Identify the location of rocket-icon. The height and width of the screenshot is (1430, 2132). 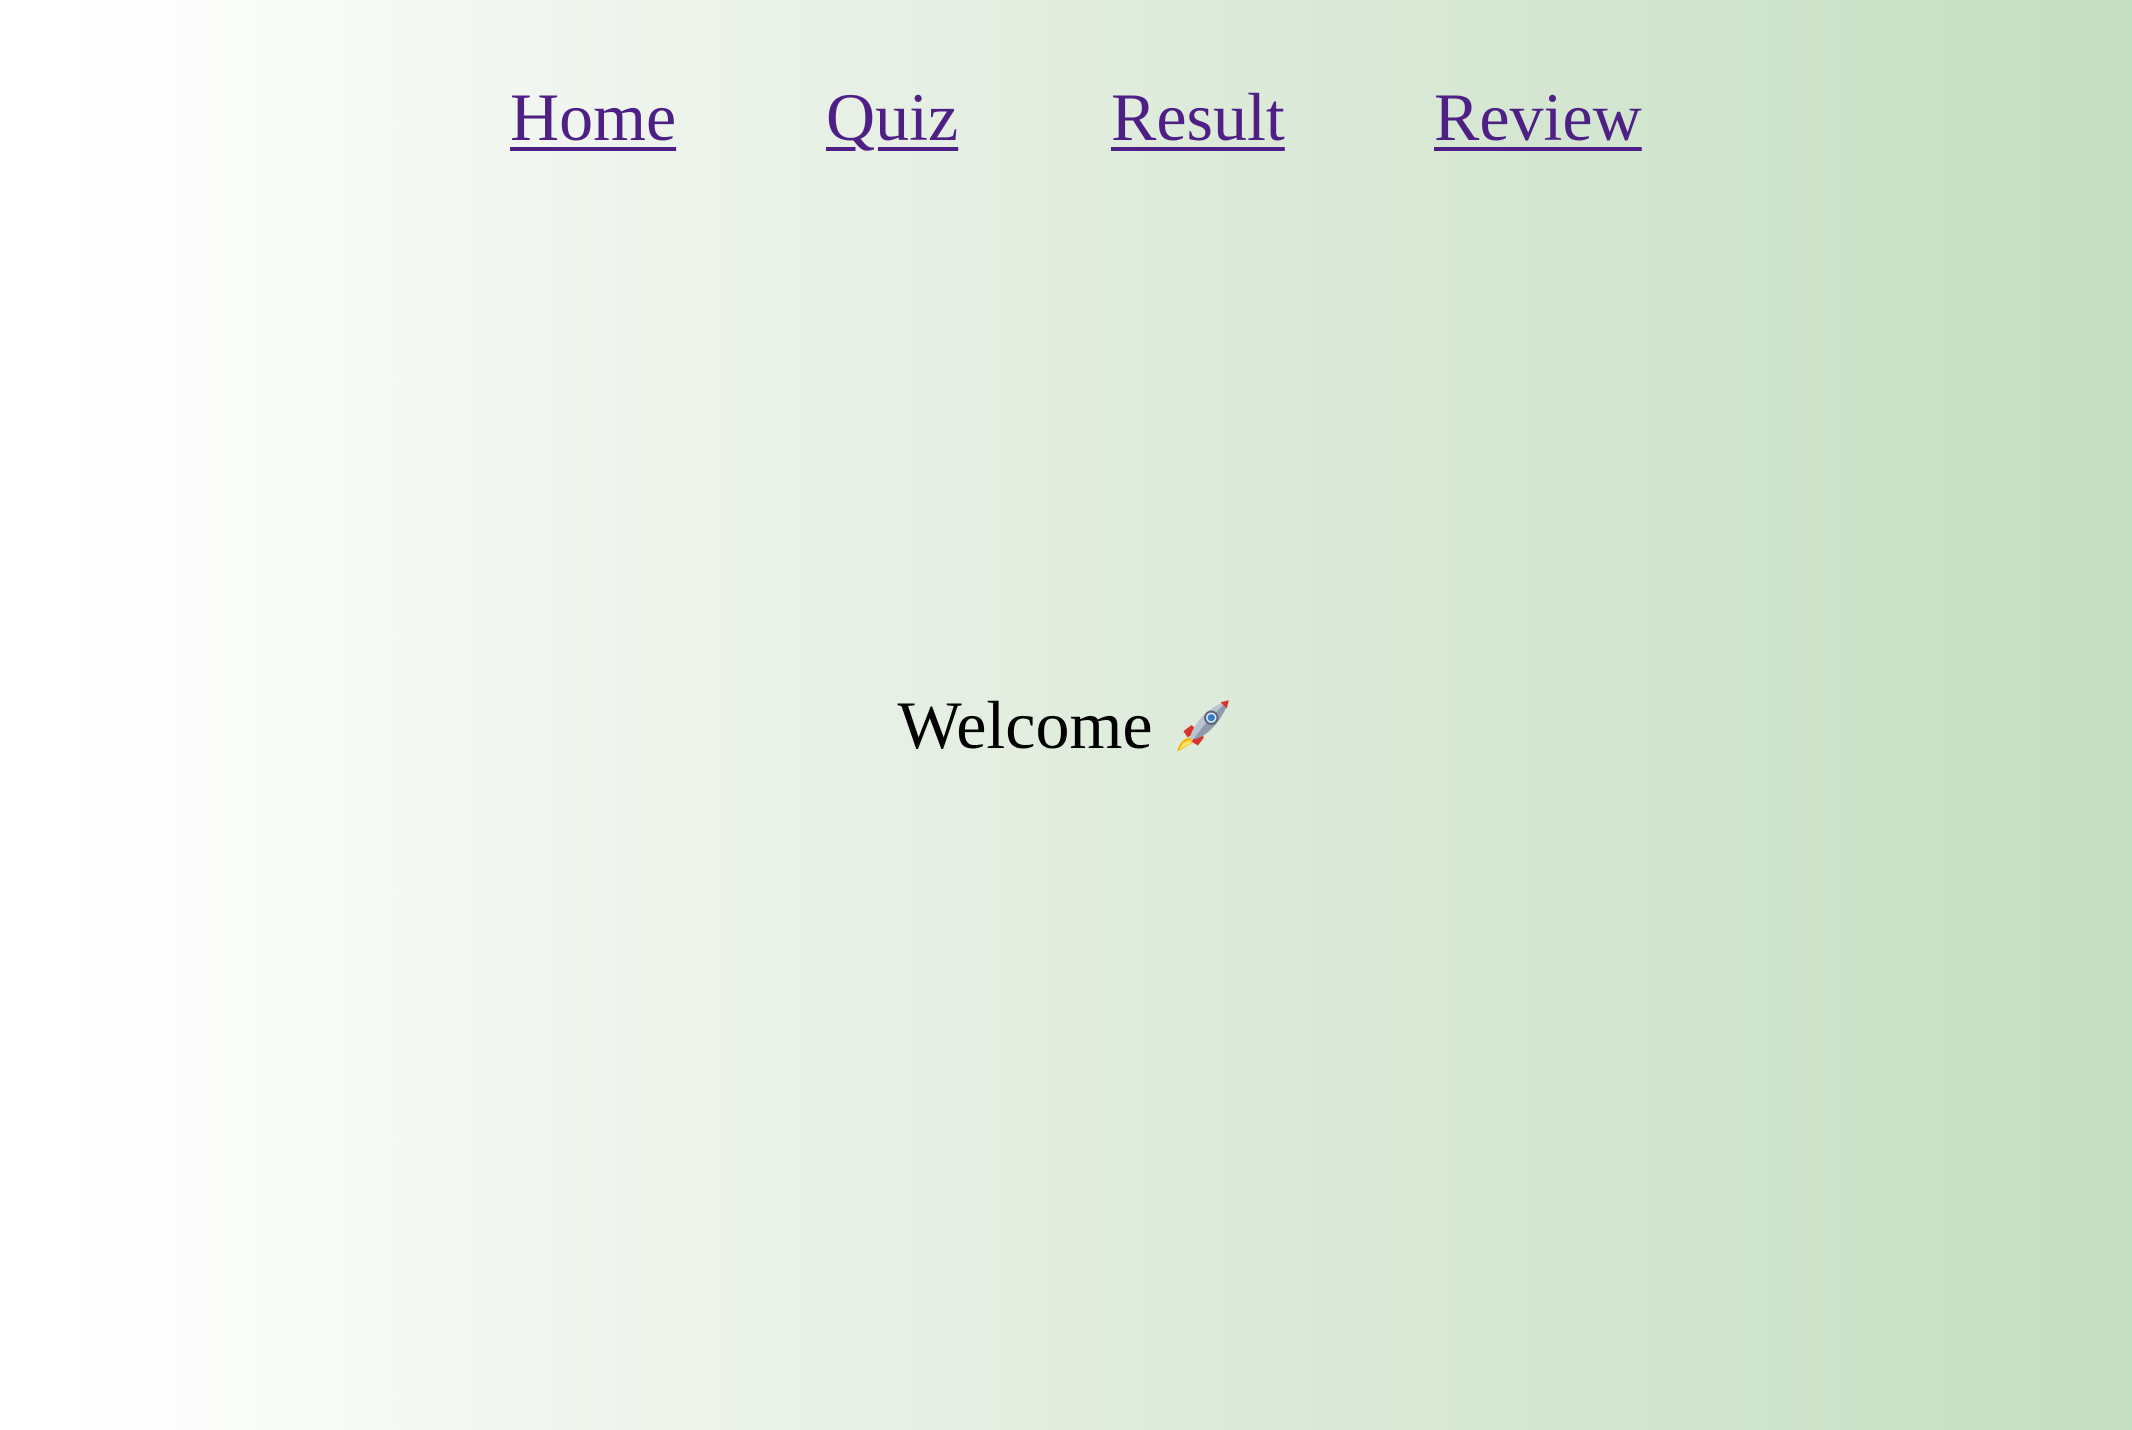
(1202, 725).